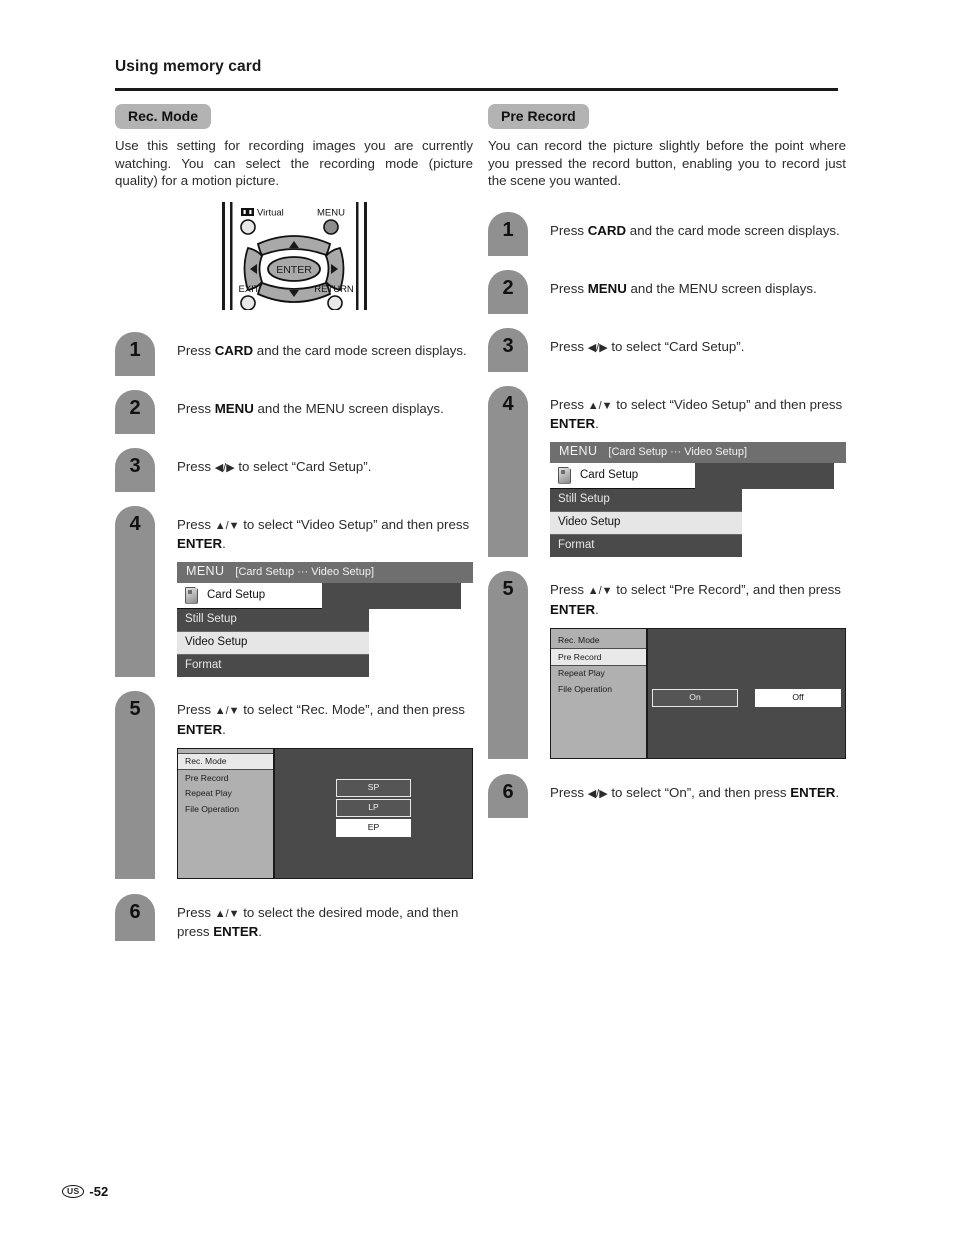 This screenshot has height=1235, width=954. I want to click on remote-control-svg: Virtual MENU ENTER EXIT RETURN, so click(294, 256).